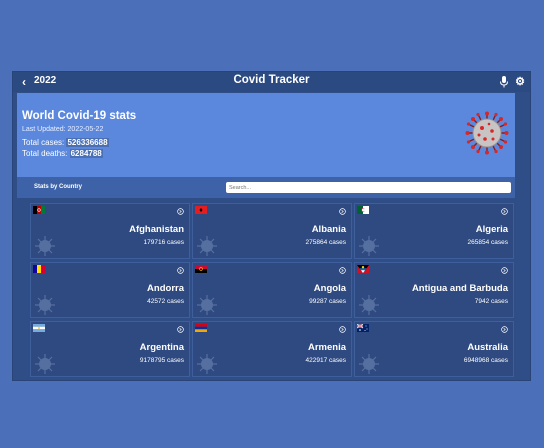  I want to click on total-deaths: Total deaths: 6284788, so click(62, 153).